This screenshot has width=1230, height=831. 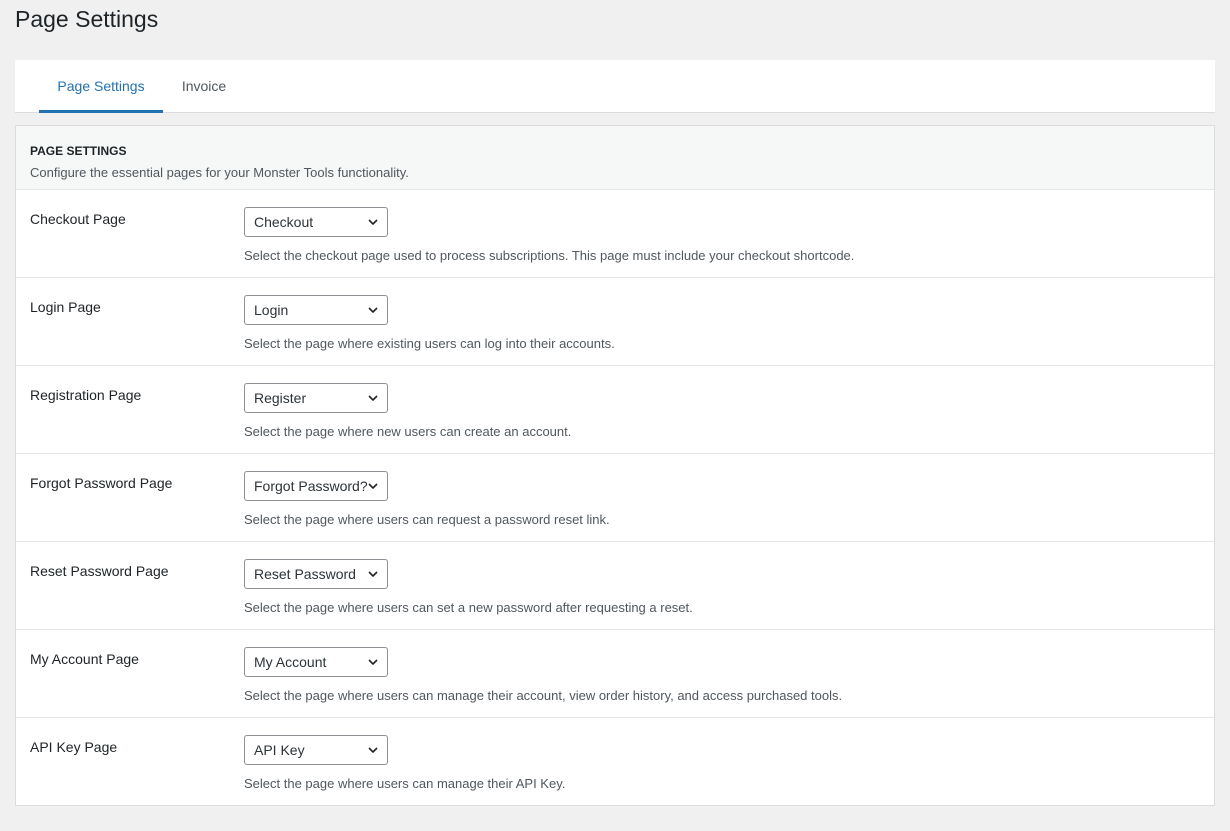 I want to click on login-page-select-value: Login, so click(x=271, y=310).